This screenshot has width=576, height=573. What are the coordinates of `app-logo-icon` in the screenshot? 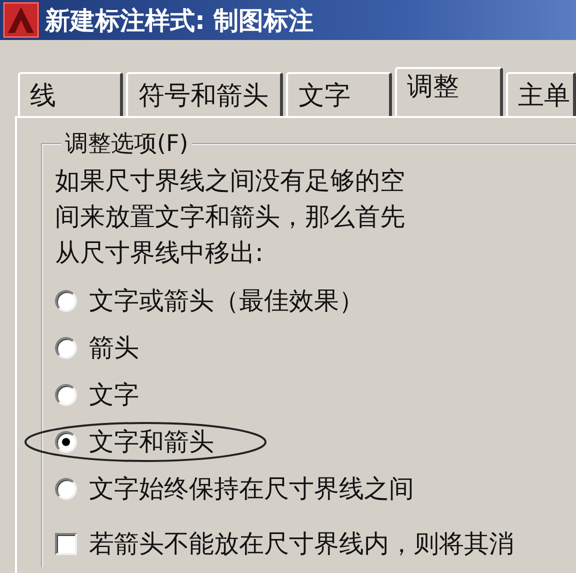 It's located at (21, 20).